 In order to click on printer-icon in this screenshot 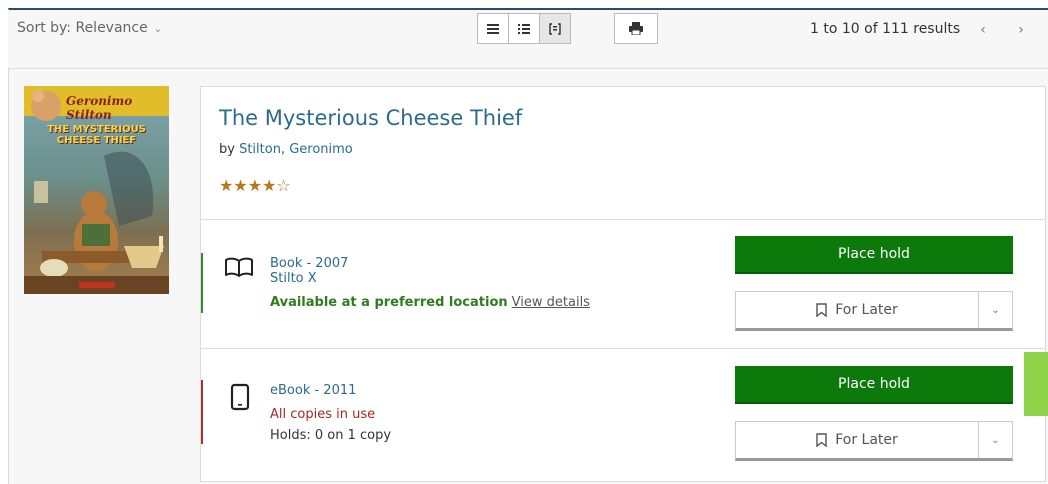, I will do `click(636, 28)`.